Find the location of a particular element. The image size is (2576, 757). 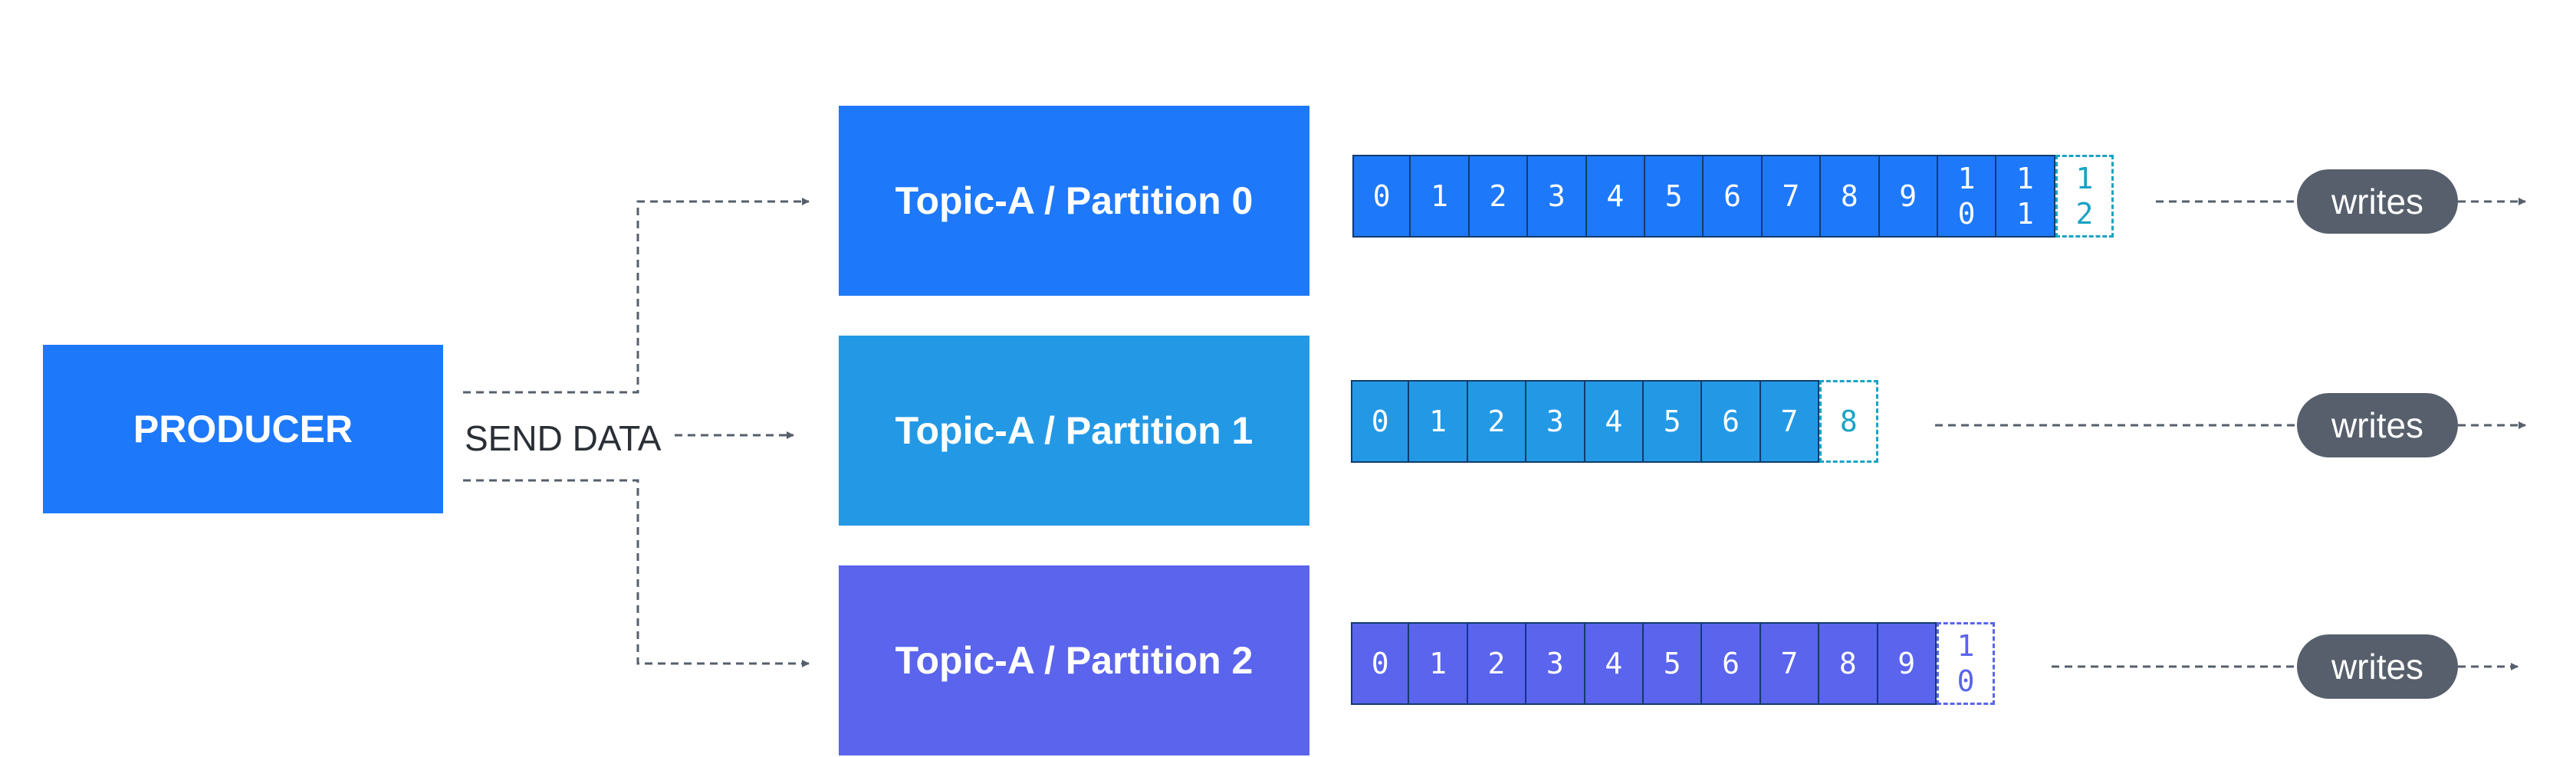

next-offset-cell: 1 2 is located at coordinates (2085, 196).